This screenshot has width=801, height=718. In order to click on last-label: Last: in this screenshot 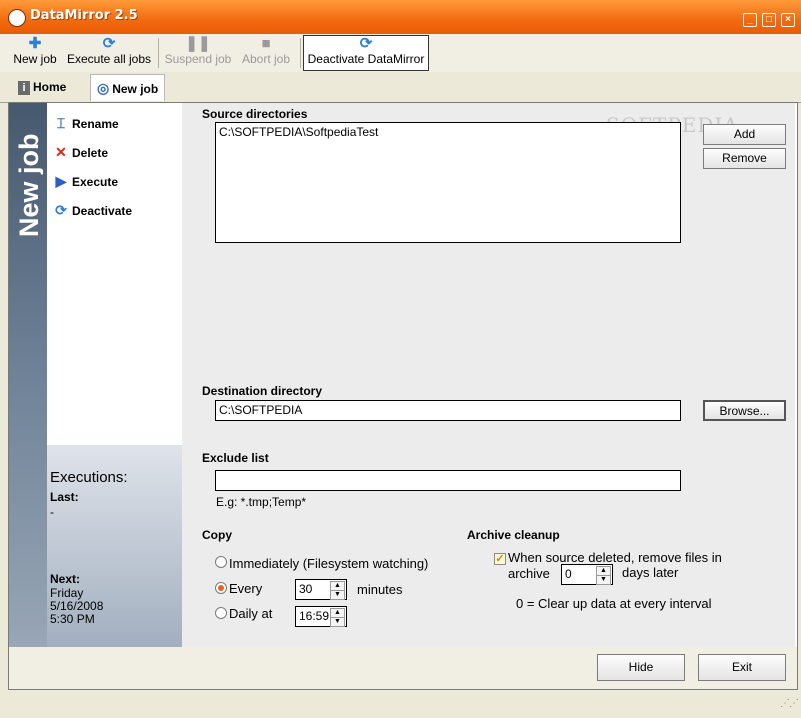, I will do `click(64, 497)`.